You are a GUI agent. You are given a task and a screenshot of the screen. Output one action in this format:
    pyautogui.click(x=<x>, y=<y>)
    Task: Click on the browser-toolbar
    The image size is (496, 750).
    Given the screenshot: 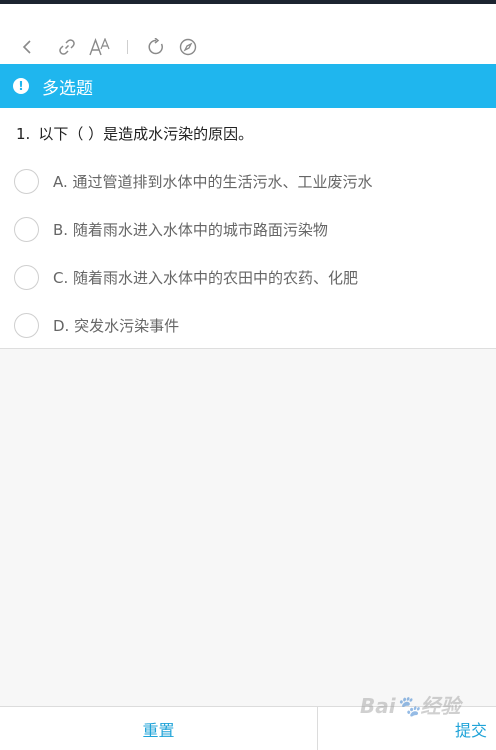 What is the action you would take?
    pyautogui.click(x=248, y=34)
    